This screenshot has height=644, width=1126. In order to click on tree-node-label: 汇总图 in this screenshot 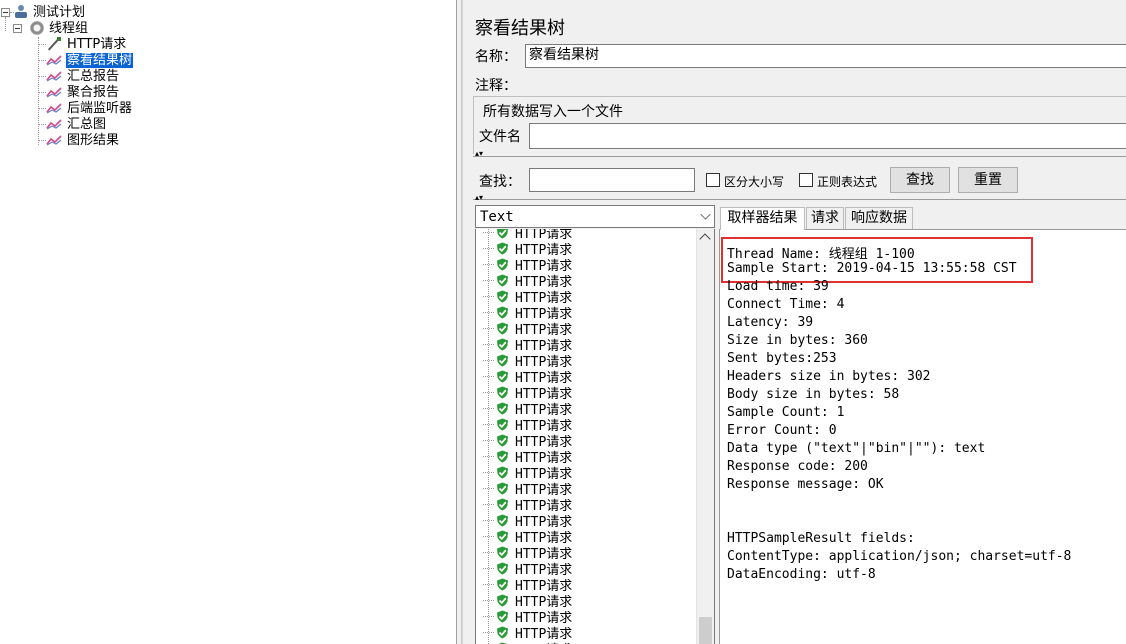, I will do `click(87, 124)`.